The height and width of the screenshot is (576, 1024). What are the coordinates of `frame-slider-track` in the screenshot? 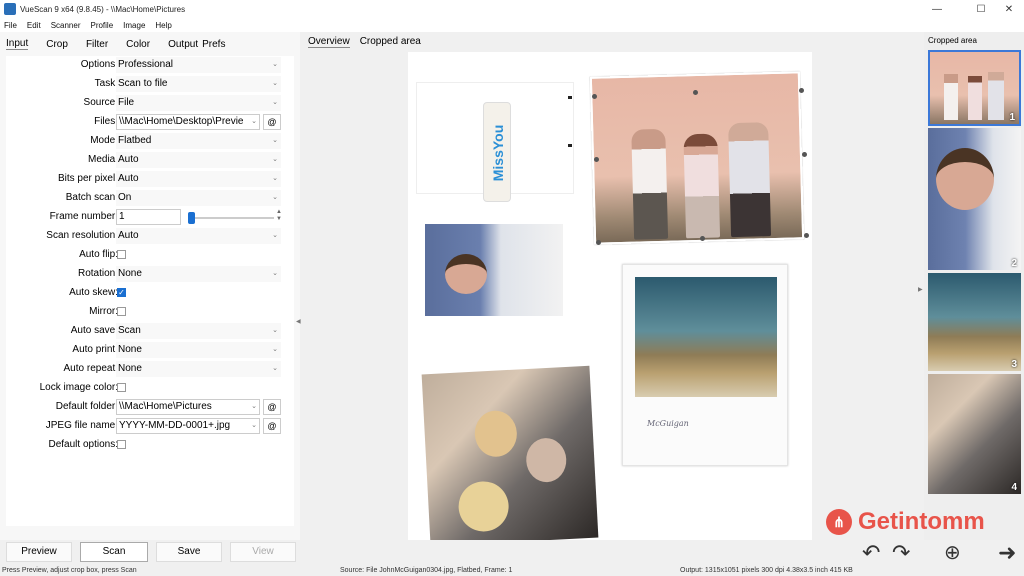 It's located at (231, 218).